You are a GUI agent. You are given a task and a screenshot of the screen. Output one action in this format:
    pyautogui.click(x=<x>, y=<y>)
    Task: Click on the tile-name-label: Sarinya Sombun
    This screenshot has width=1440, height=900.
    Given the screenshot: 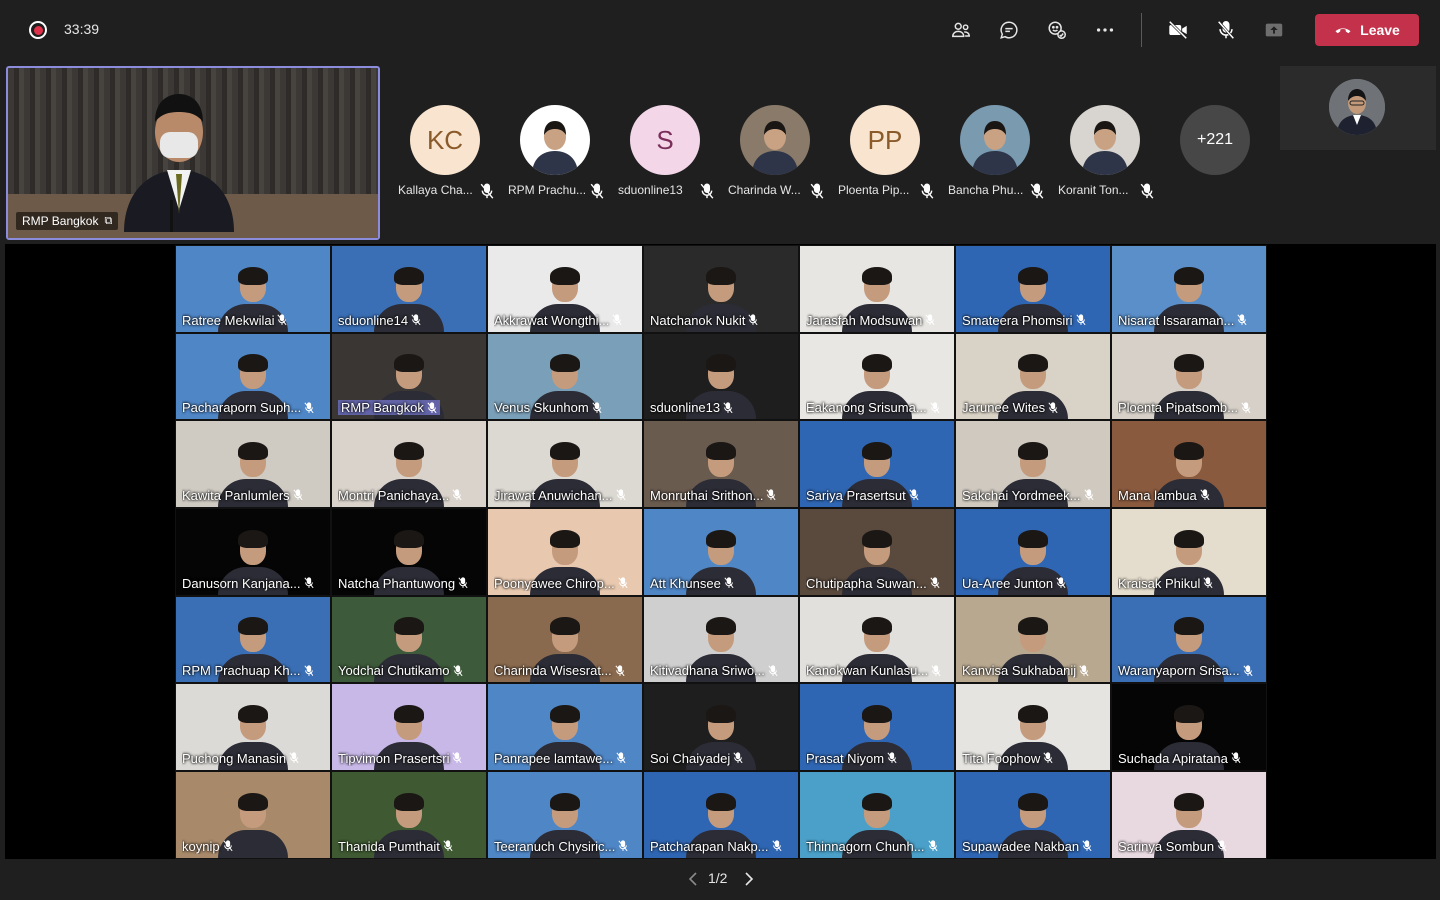 What is the action you would take?
    pyautogui.click(x=1172, y=846)
    